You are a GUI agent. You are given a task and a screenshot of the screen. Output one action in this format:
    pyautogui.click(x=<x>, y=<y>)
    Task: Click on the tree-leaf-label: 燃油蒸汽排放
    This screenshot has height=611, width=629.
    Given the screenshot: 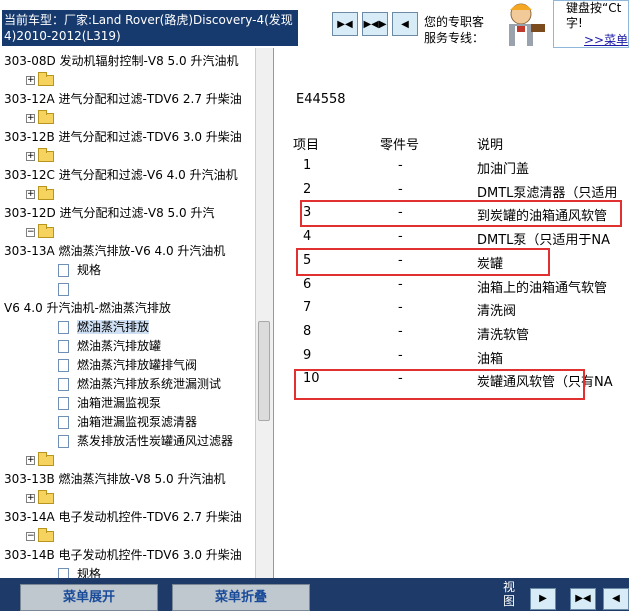 What is the action you would take?
    pyautogui.click(x=113, y=327)
    